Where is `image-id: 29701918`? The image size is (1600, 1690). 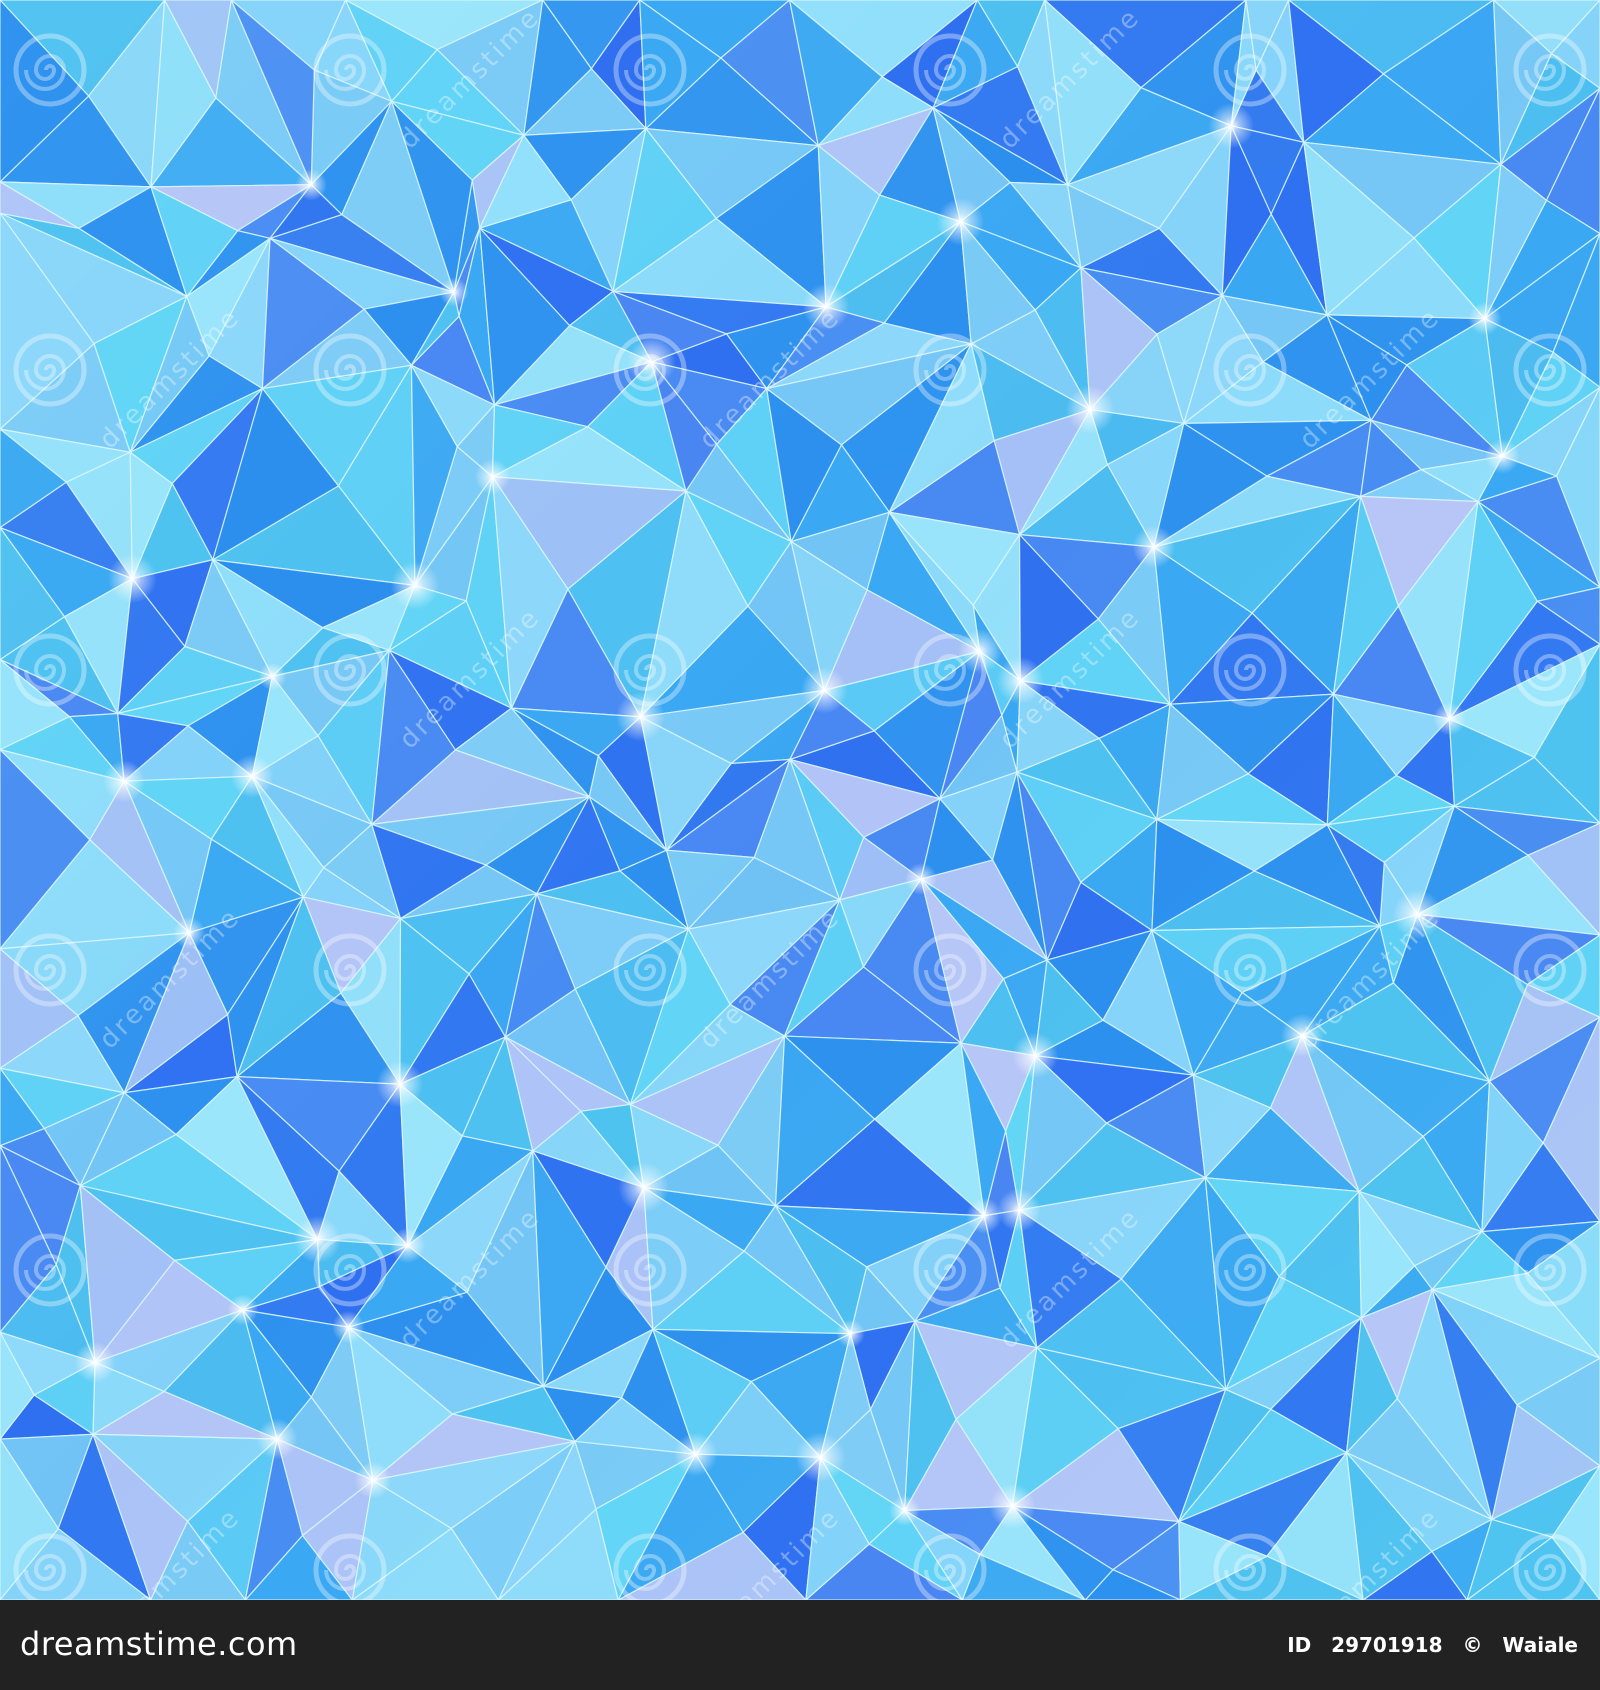 image-id: 29701918 is located at coordinates (1387, 1645).